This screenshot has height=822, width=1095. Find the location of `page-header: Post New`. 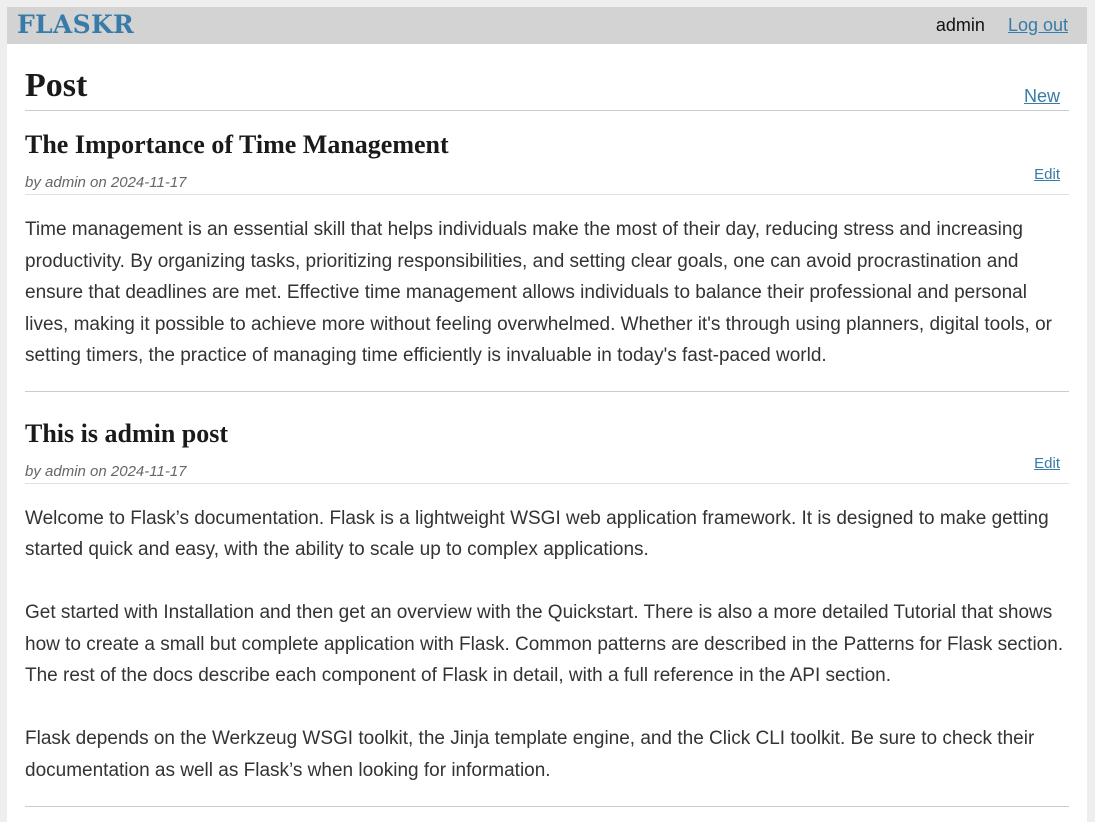

page-header: Post New is located at coordinates (547, 77).